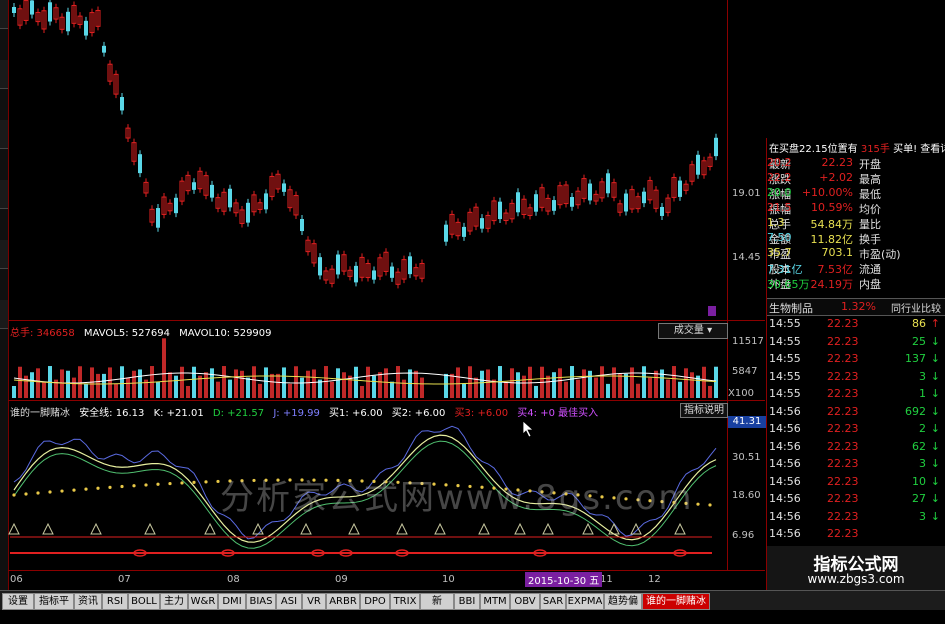  What do you see at coordinates (405, 601) in the screenshot?
I see `indicator-tab: TRIX` at bounding box center [405, 601].